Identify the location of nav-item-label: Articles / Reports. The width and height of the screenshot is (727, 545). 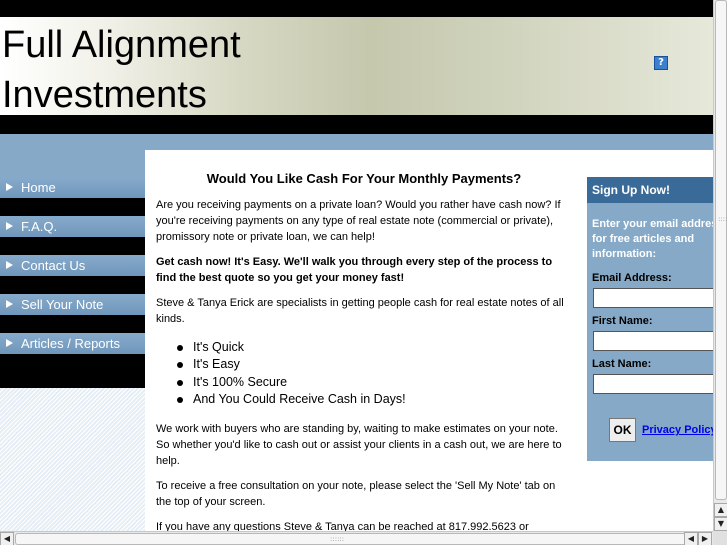
(70, 343).